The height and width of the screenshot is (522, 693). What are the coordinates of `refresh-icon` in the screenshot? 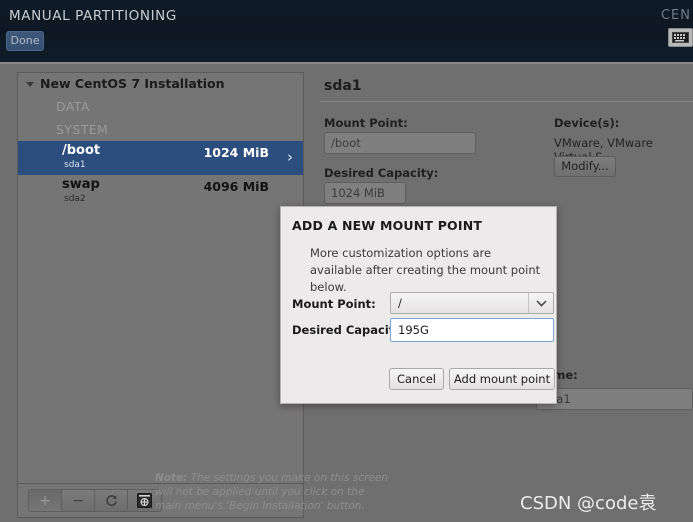 It's located at (111, 500).